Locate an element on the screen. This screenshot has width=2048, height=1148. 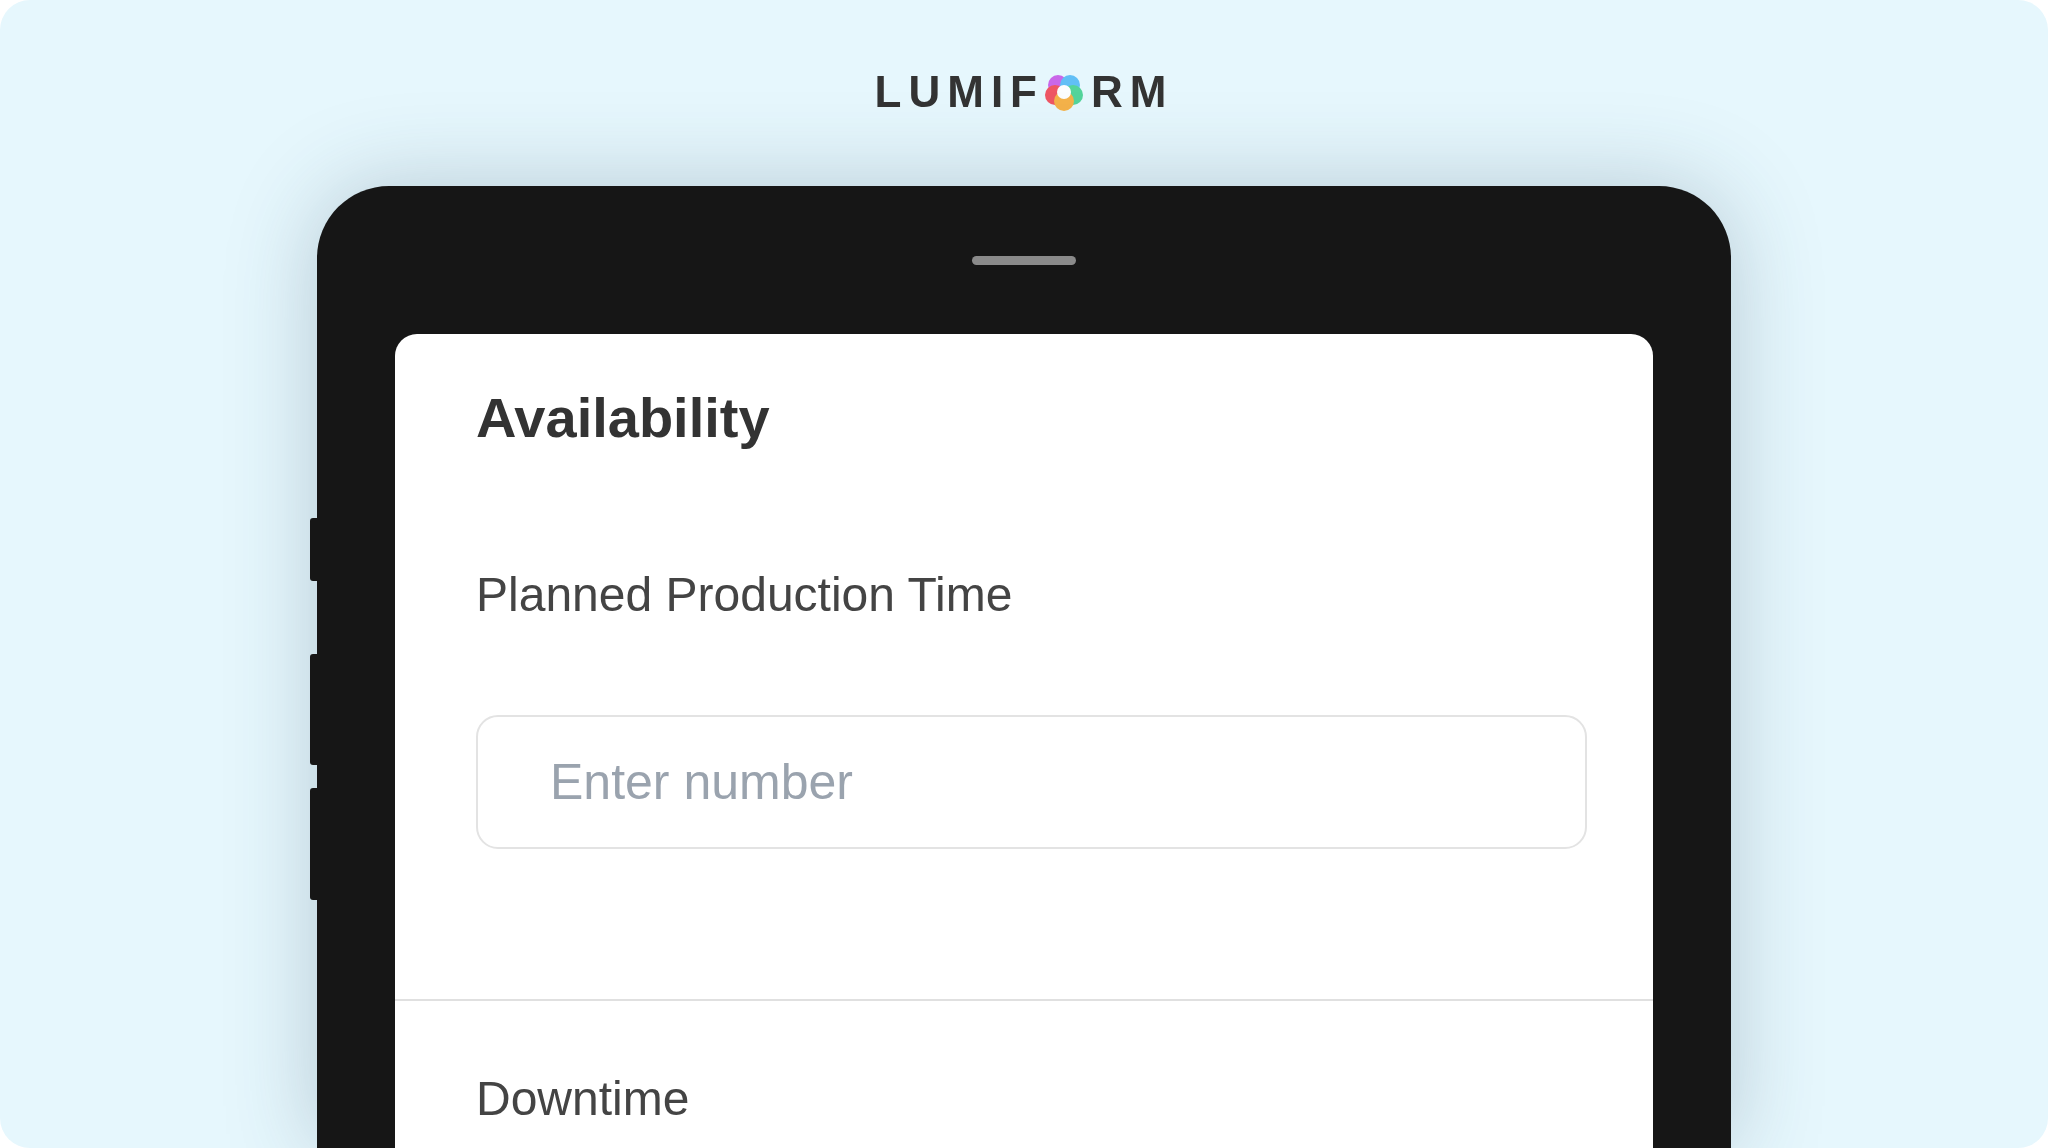
section-heading: Availability is located at coordinates (623, 418).